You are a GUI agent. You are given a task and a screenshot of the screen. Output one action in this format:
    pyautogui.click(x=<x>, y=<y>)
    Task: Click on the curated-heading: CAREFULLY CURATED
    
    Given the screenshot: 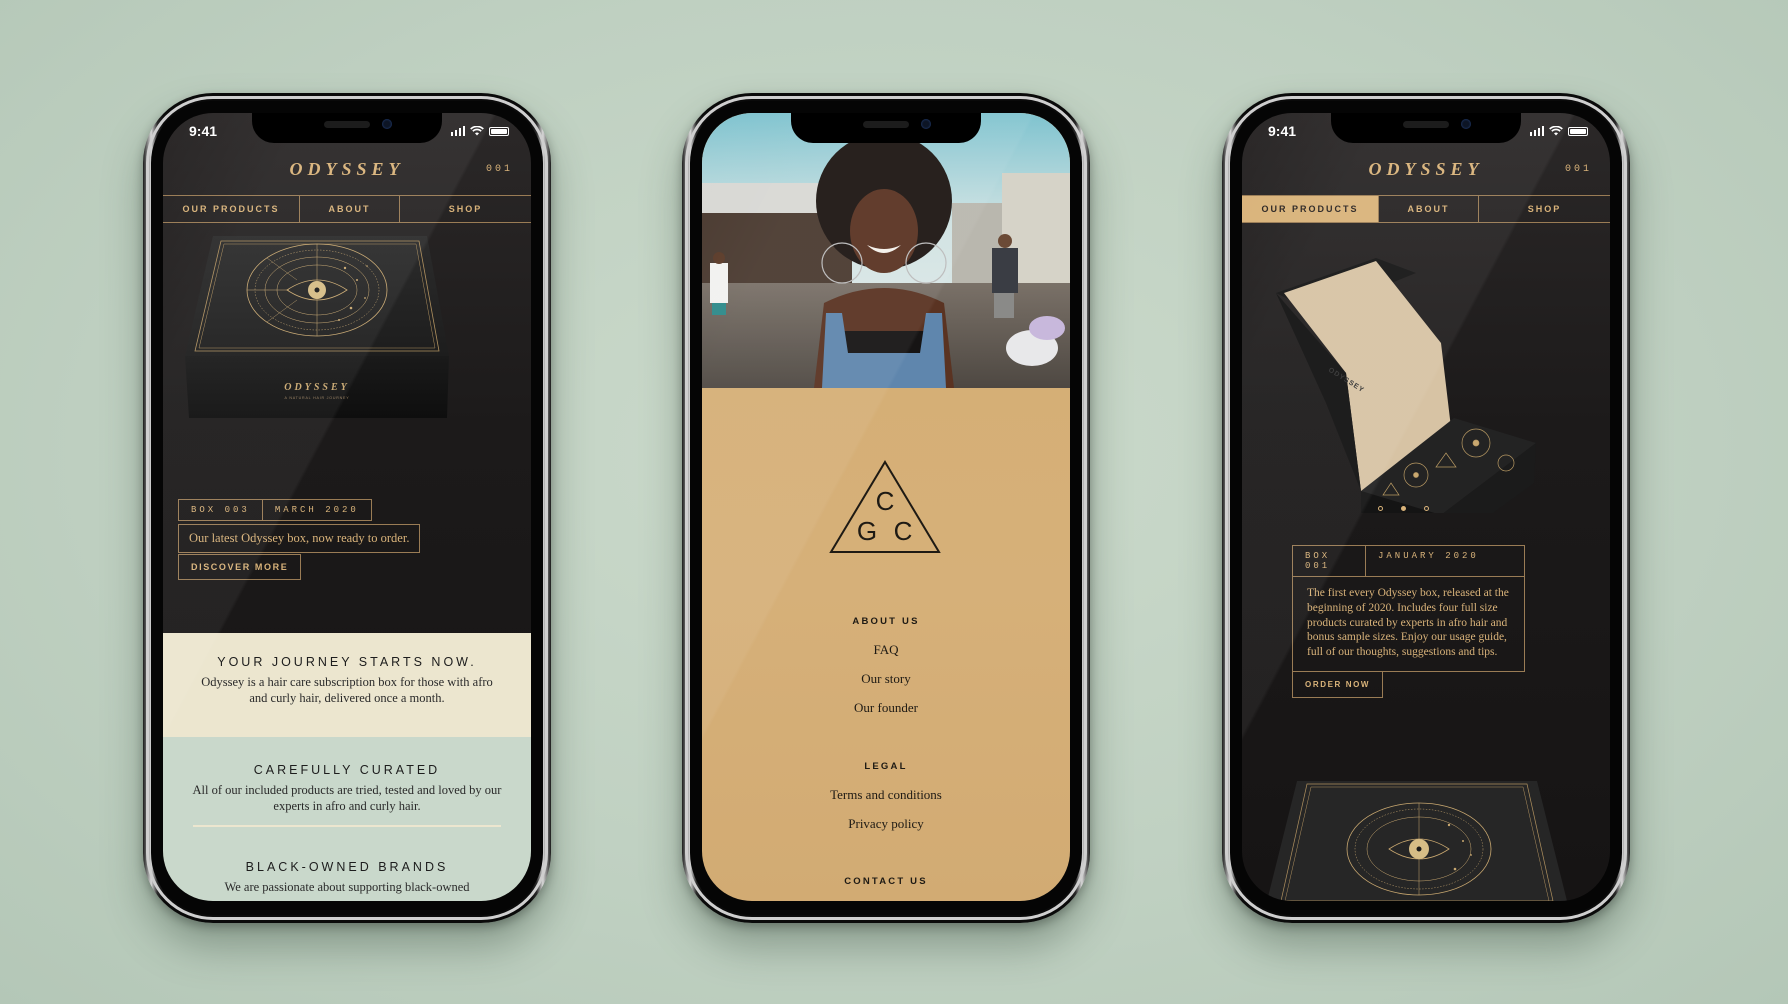 What is the action you would take?
    pyautogui.click(x=347, y=770)
    